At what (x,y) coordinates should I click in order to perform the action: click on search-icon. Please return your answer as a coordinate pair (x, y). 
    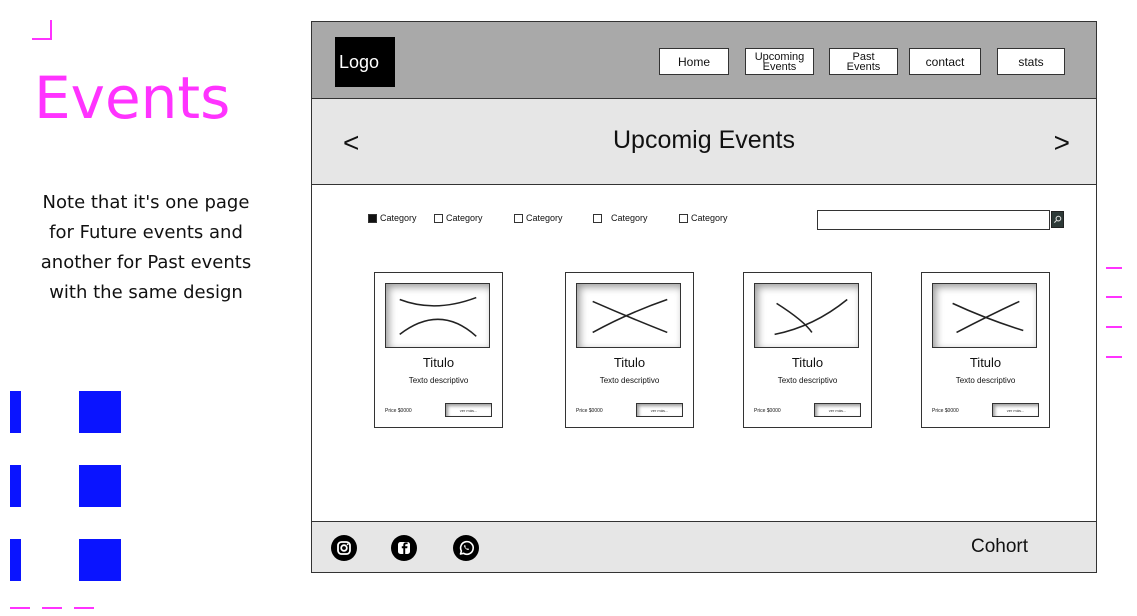
    Looking at the image, I should click on (1057, 219).